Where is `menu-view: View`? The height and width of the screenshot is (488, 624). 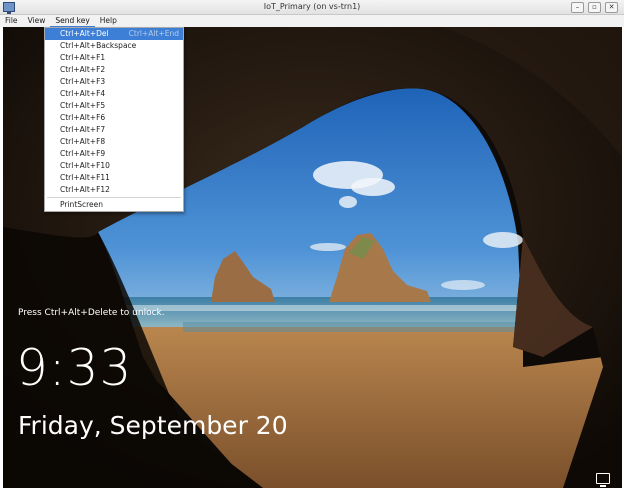
menu-view: View is located at coordinates (37, 21).